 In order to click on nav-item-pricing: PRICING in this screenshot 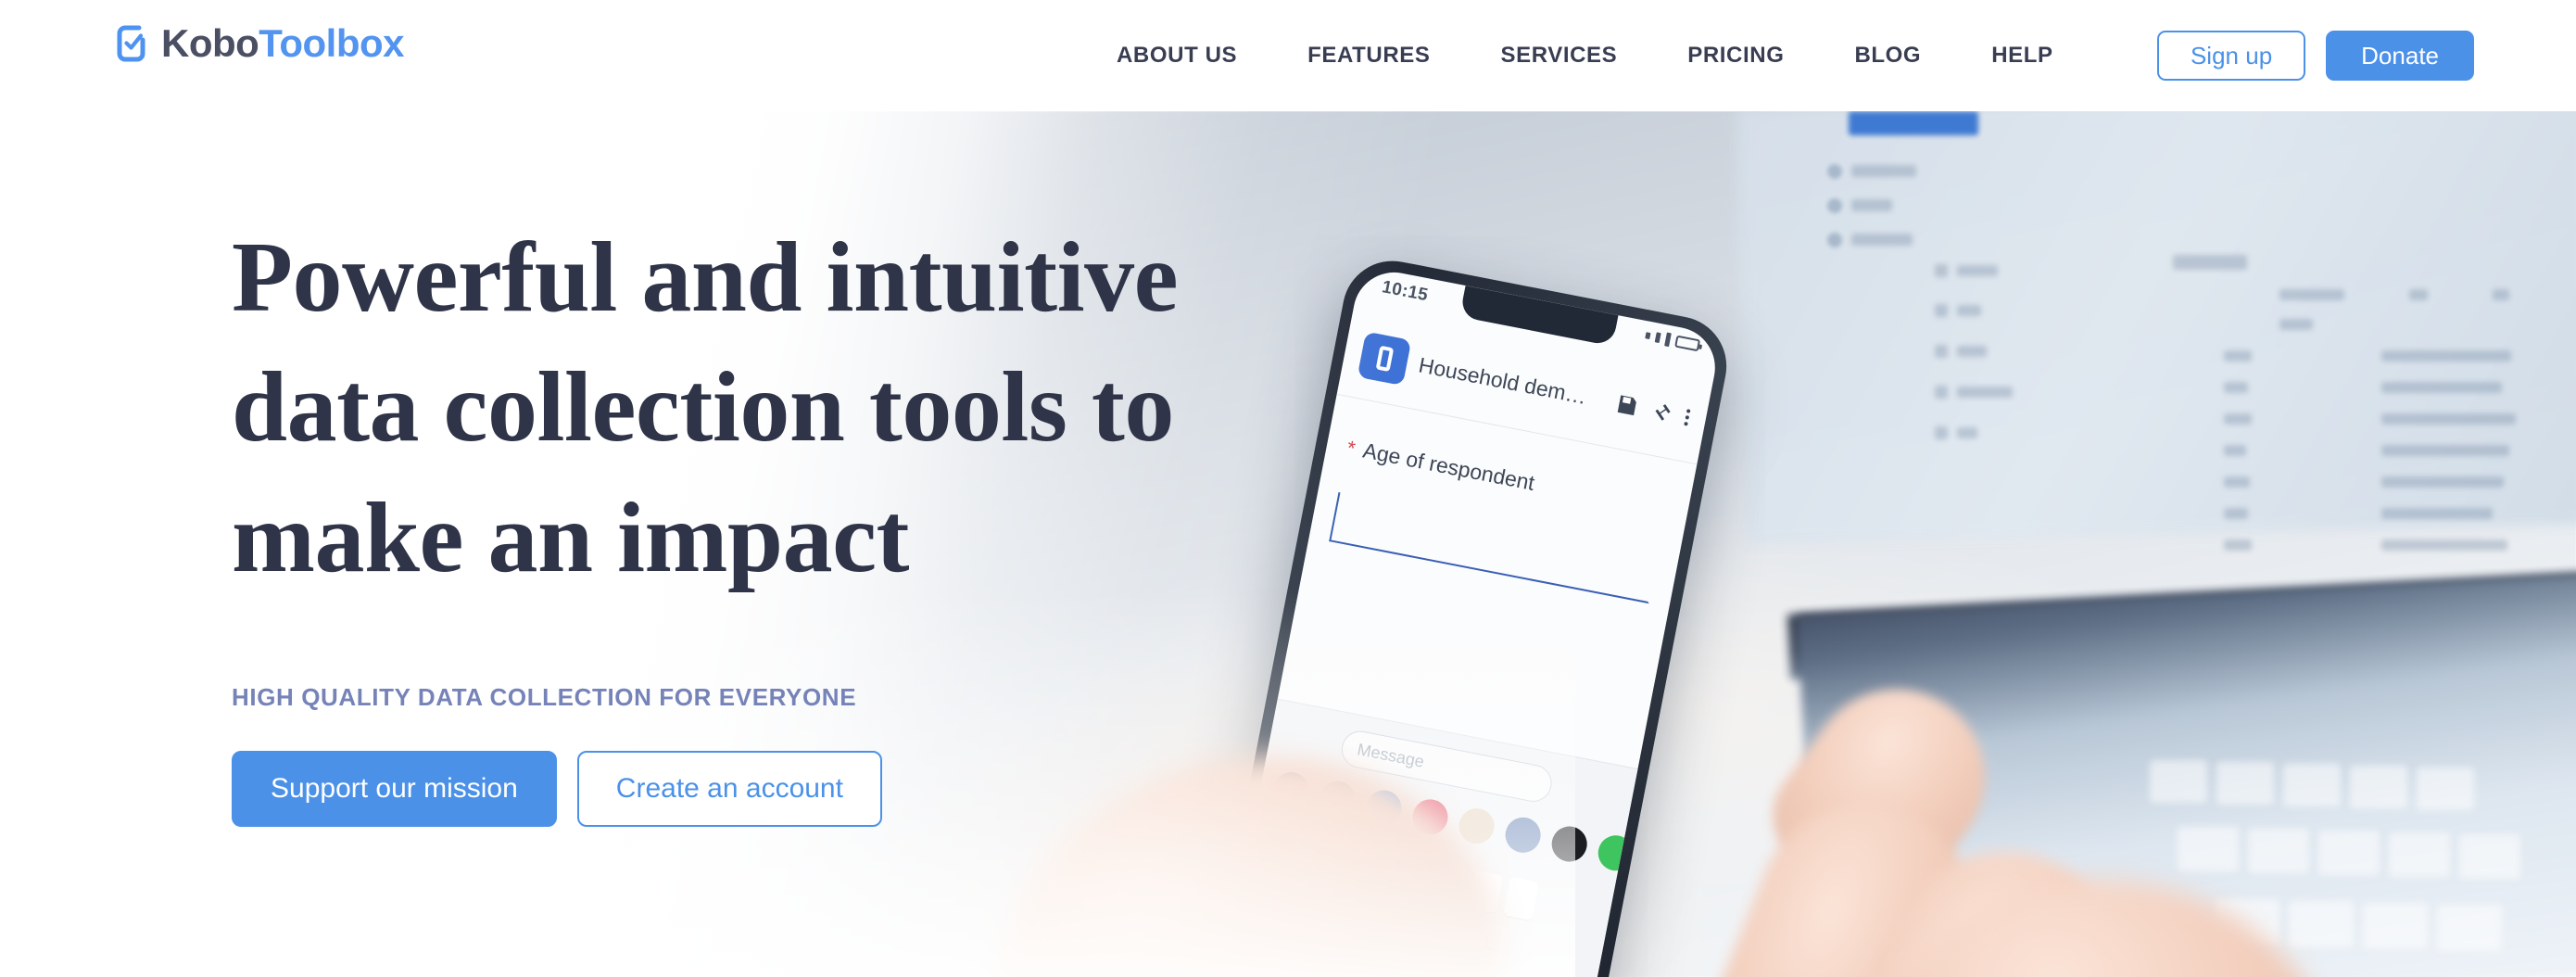, I will do `click(1735, 56)`.